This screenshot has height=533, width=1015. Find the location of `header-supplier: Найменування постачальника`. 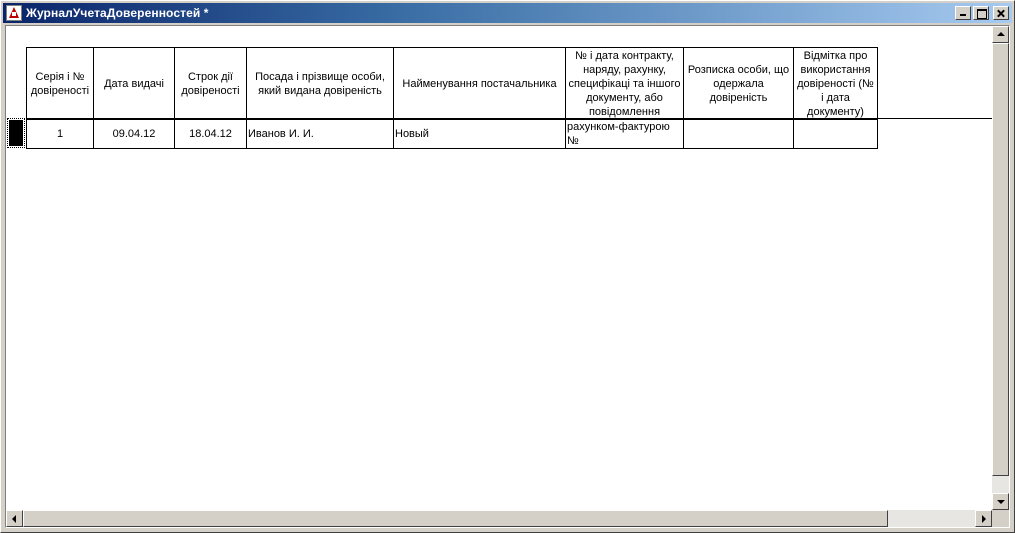

header-supplier: Найменування постачальника is located at coordinates (479, 83).